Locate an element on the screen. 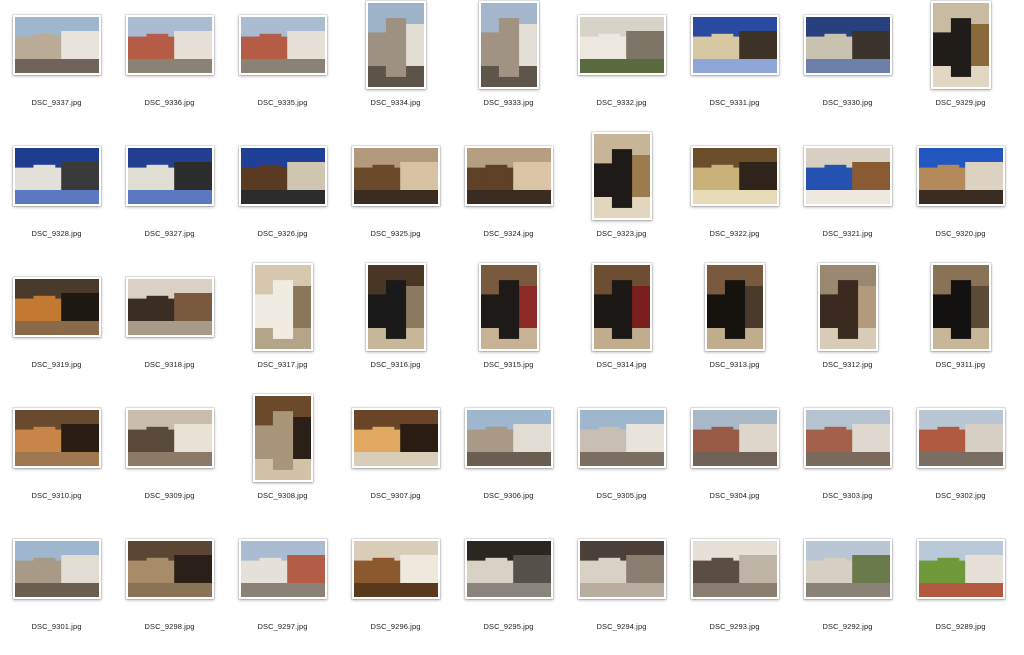  thumbnail-item: DSC_9312.jpg is located at coordinates (847, 327).